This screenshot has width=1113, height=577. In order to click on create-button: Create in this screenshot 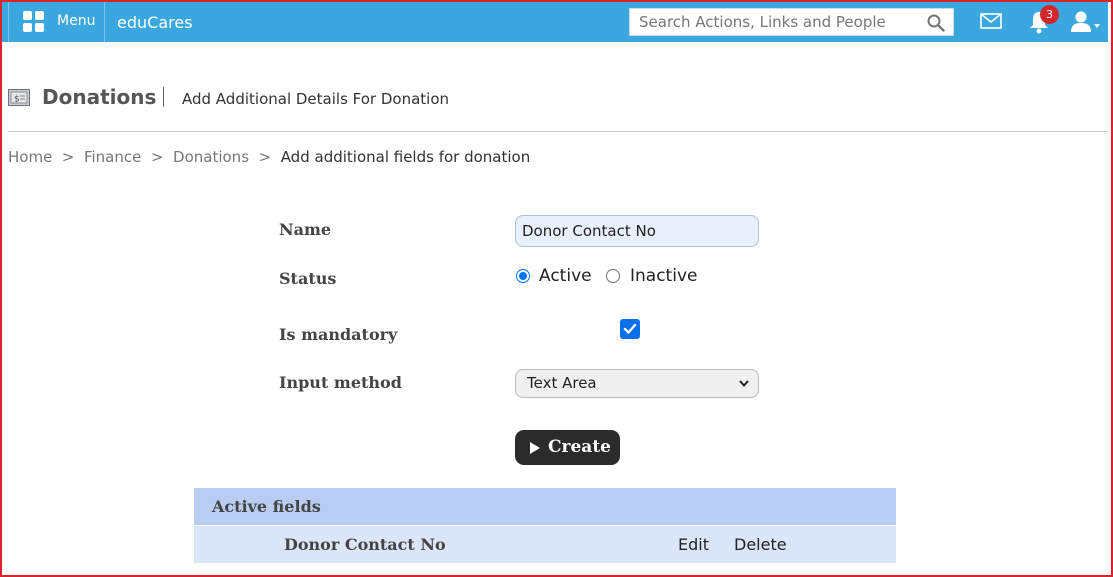, I will do `click(567, 447)`.